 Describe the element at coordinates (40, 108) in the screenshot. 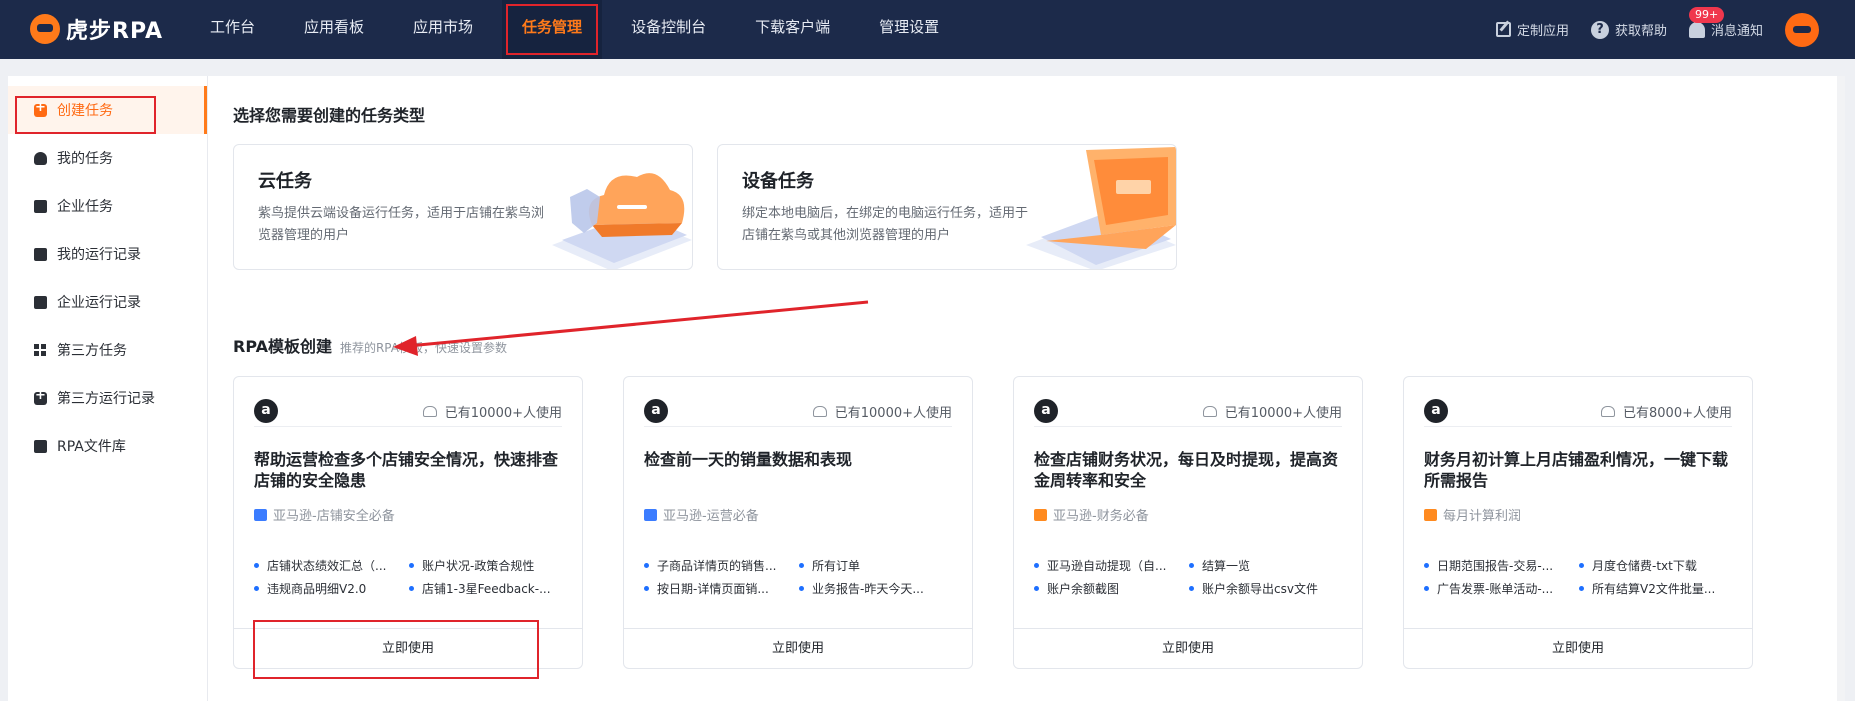

I see `plus-square-icon` at that location.